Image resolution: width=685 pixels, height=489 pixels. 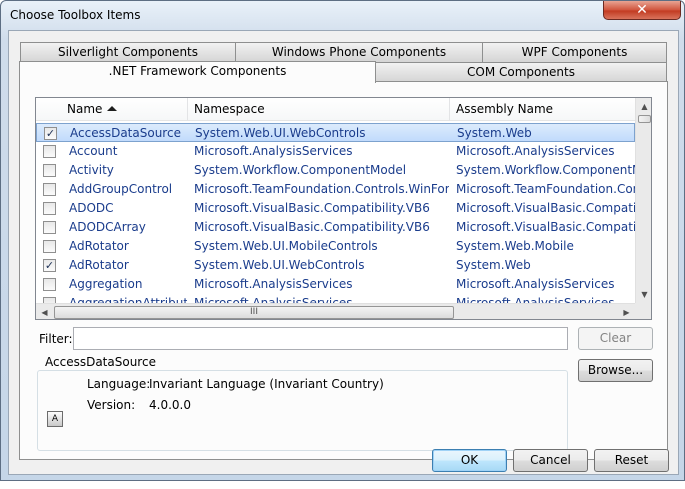 What do you see at coordinates (85, 109) in the screenshot?
I see `column-header-name-label: Name` at bounding box center [85, 109].